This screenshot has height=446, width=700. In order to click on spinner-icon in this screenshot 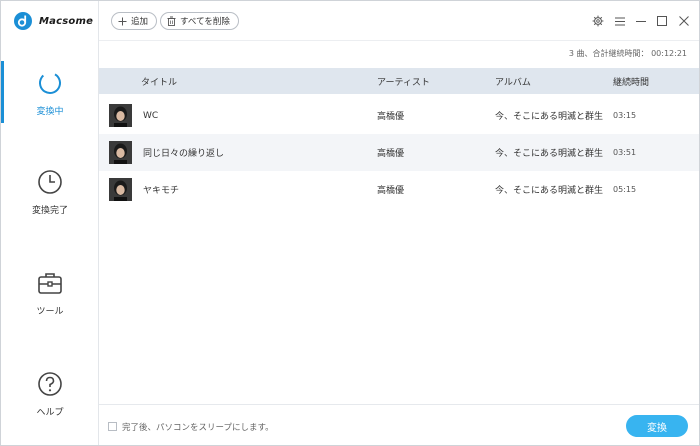, I will do `click(50, 83)`.